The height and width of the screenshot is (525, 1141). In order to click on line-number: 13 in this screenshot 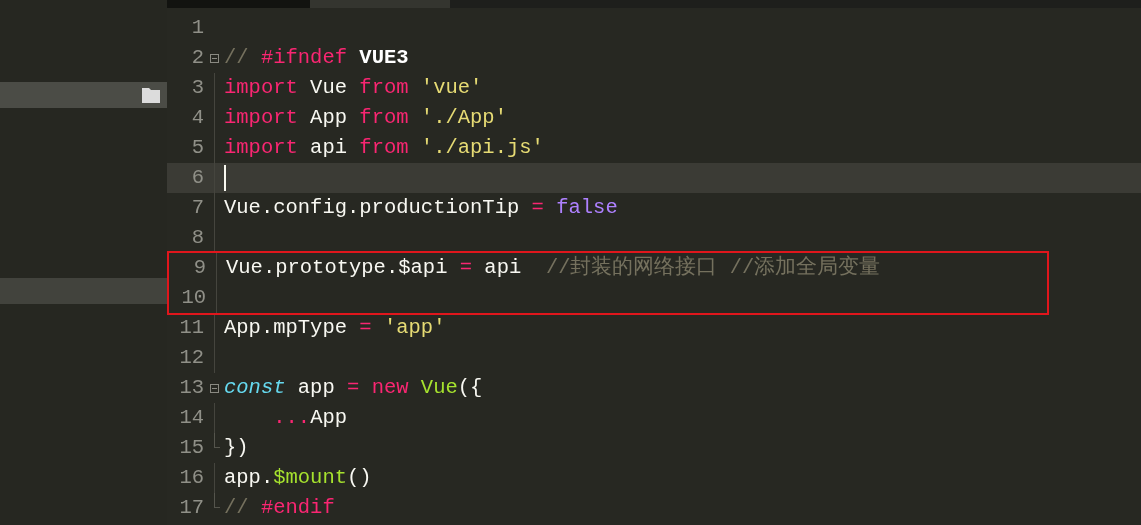, I will do `click(191, 387)`.